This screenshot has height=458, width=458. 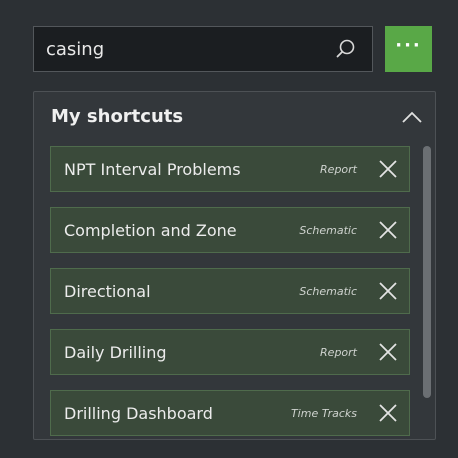 What do you see at coordinates (230, 352) in the screenshot?
I see `shortcut-item: Daily Drilling Report` at bounding box center [230, 352].